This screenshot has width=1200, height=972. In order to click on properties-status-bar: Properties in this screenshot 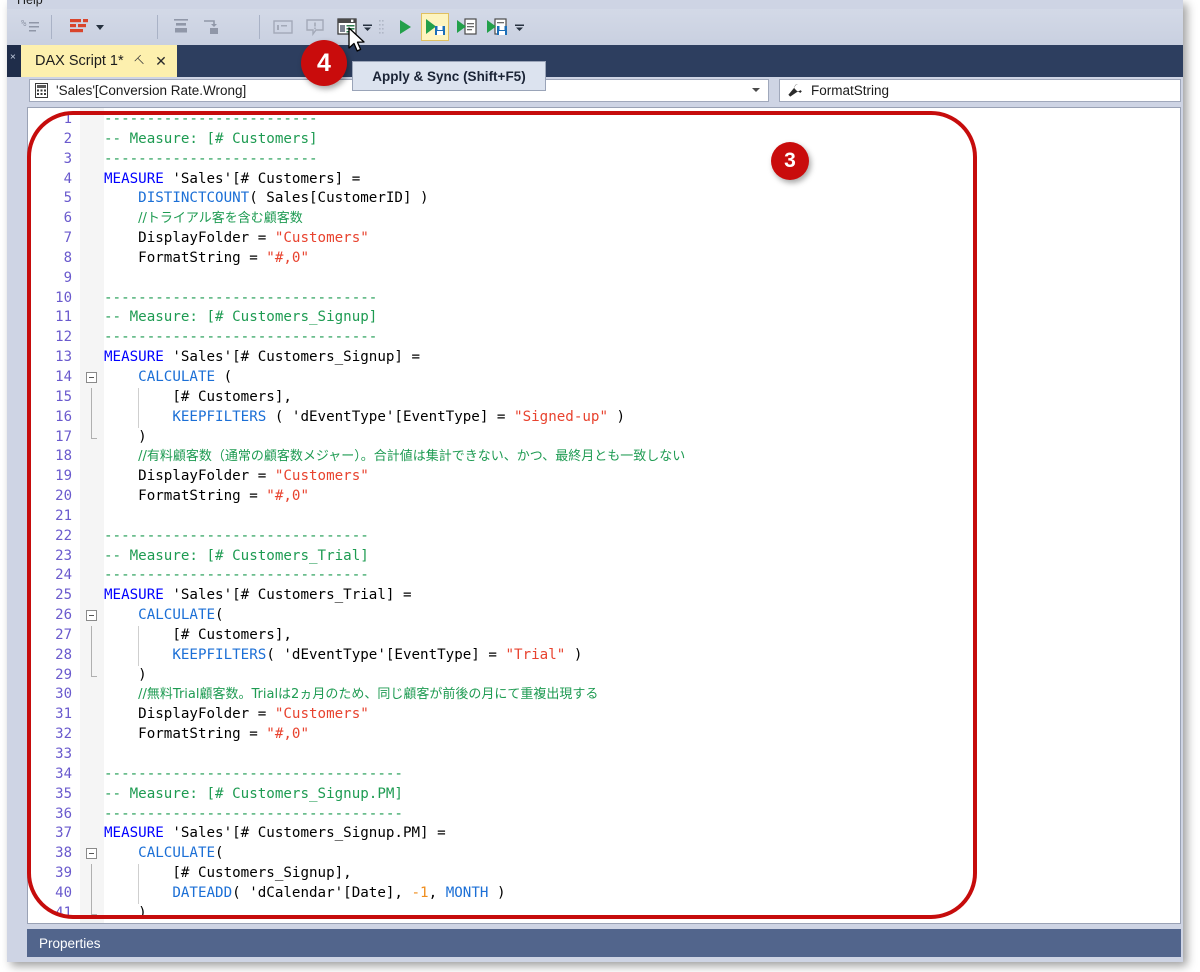, I will do `click(604, 943)`.